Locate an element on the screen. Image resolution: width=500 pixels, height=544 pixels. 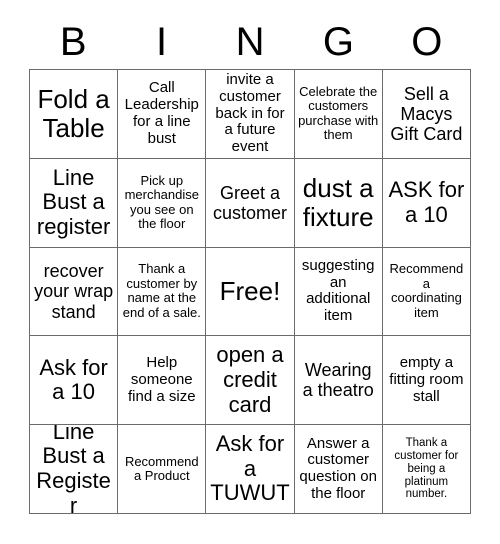
bingo-cell: dust a fixture is located at coordinates (338, 203).